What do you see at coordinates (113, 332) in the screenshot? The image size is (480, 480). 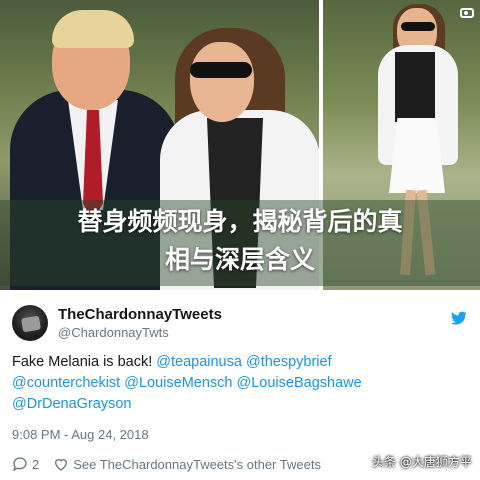 I see `handle: @ChardonnayTwts` at bounding box center [113, 332].